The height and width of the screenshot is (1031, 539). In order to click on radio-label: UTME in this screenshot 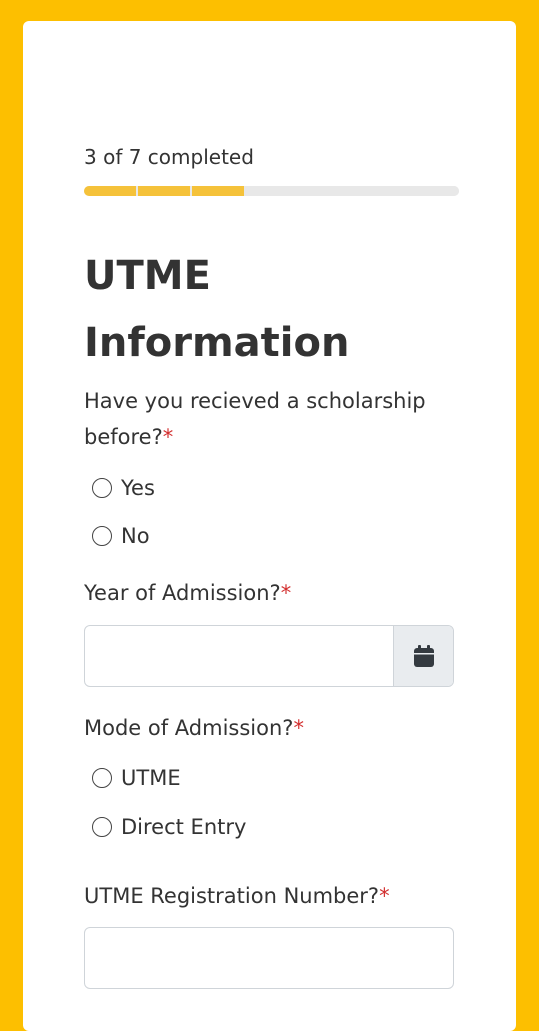, I will do `click(151, 778)`.